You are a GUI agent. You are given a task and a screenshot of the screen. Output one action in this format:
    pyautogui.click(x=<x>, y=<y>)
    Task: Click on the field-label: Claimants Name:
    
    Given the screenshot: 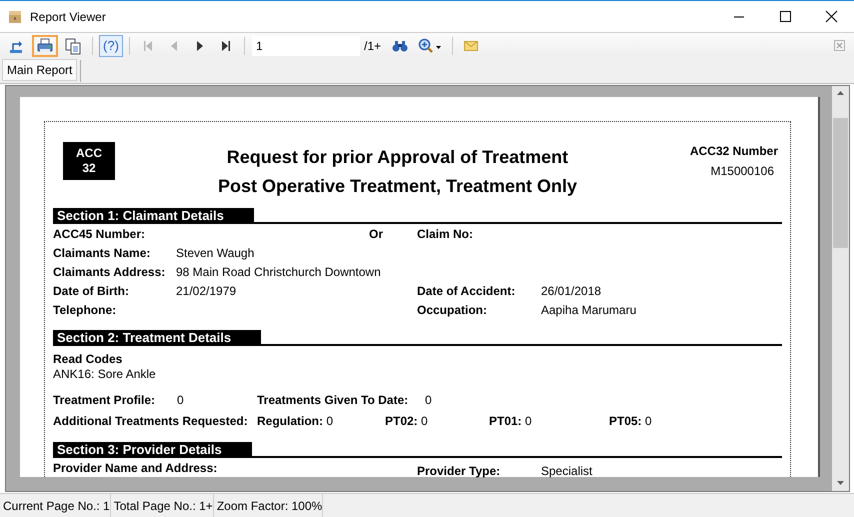 What is the action you would take?
    pyautogui.click(x=101, y=253)
    